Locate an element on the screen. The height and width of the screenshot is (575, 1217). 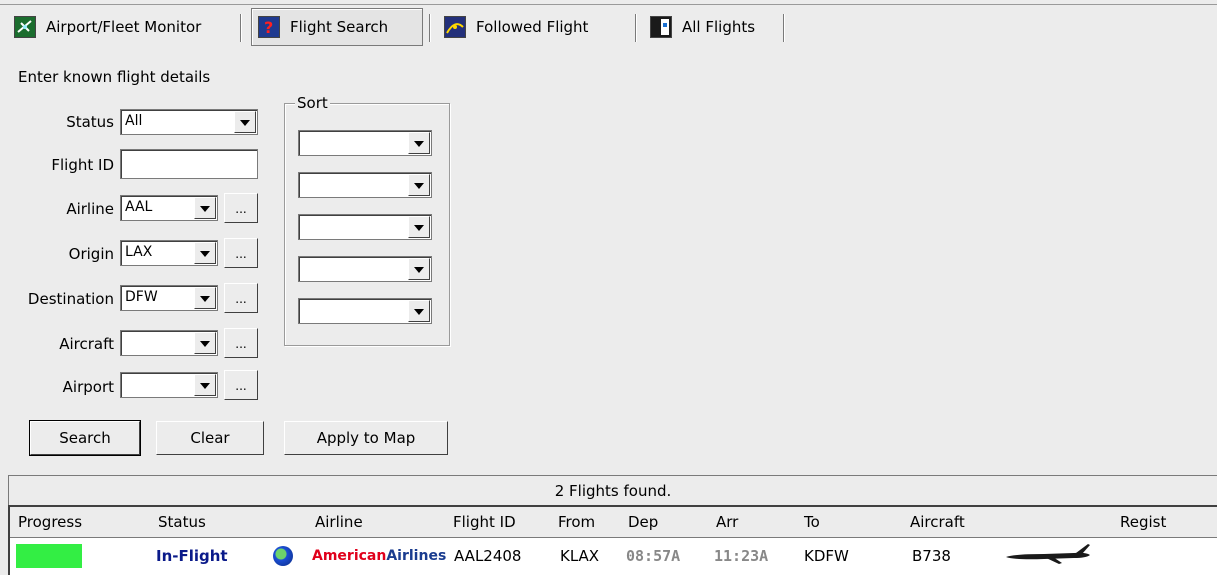
col-regist: Regist is located at coordinates (1143, 522).